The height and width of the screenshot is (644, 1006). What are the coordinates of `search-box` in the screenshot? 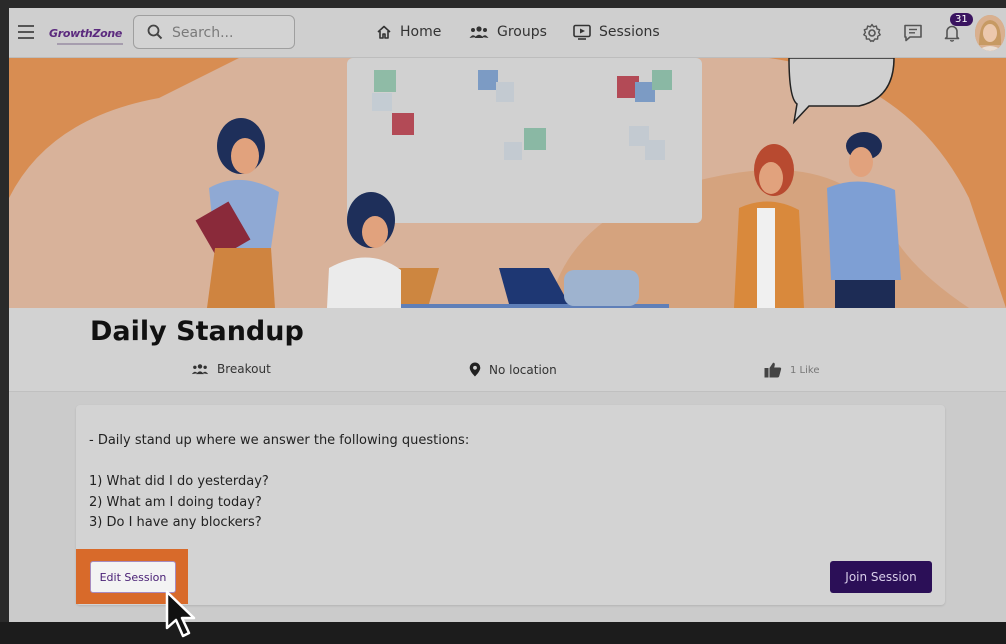 It's located at (214, 32).